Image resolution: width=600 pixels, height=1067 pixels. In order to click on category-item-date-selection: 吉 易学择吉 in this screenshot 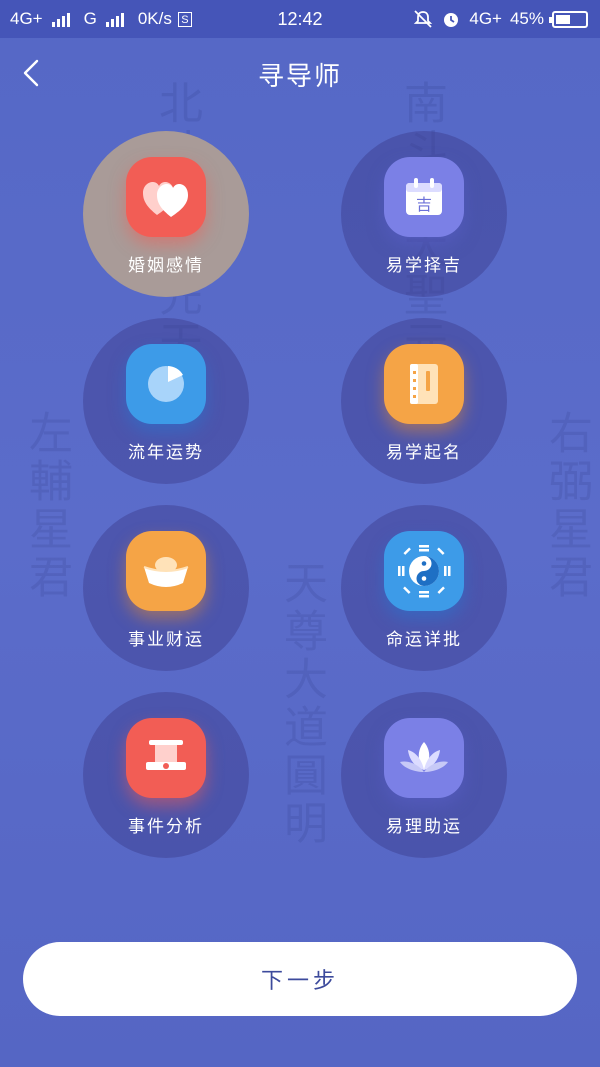, I will do `click(424, 214)`.